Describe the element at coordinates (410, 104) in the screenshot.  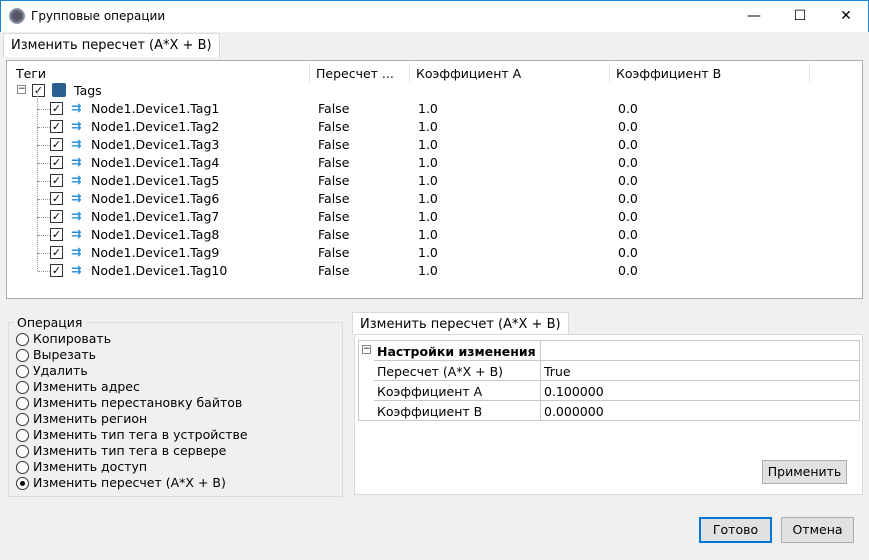
I see `table-row: ✓ ⇉ Node1.Device1.Tag1 False 1.0 0.0` at that location.